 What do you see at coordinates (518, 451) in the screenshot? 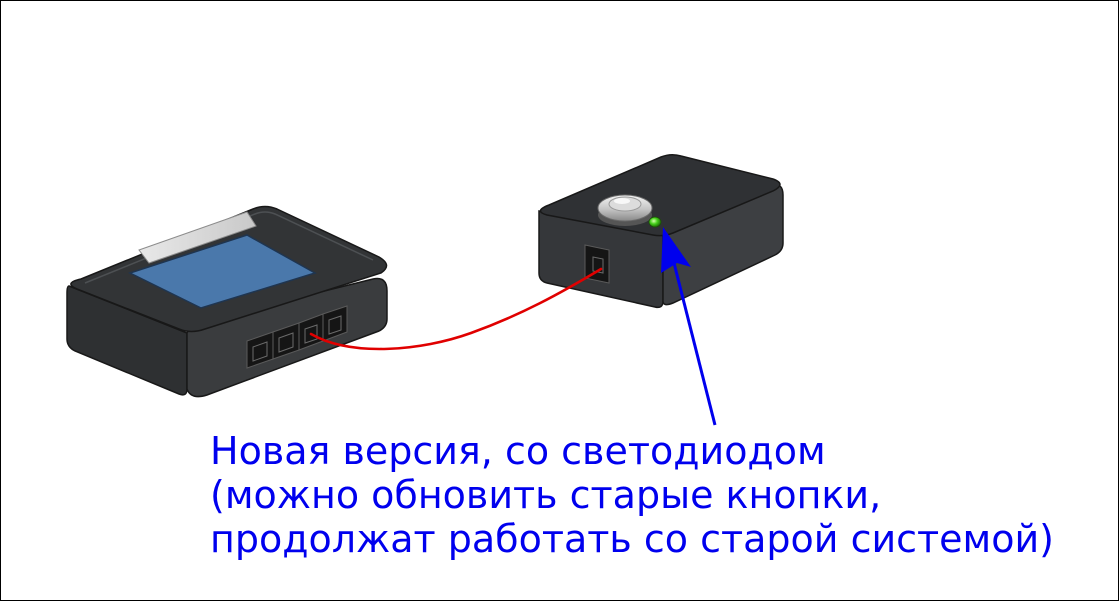
I see `caption-line: Новая версия, со светодиодом` at bounding box center [518, 451].